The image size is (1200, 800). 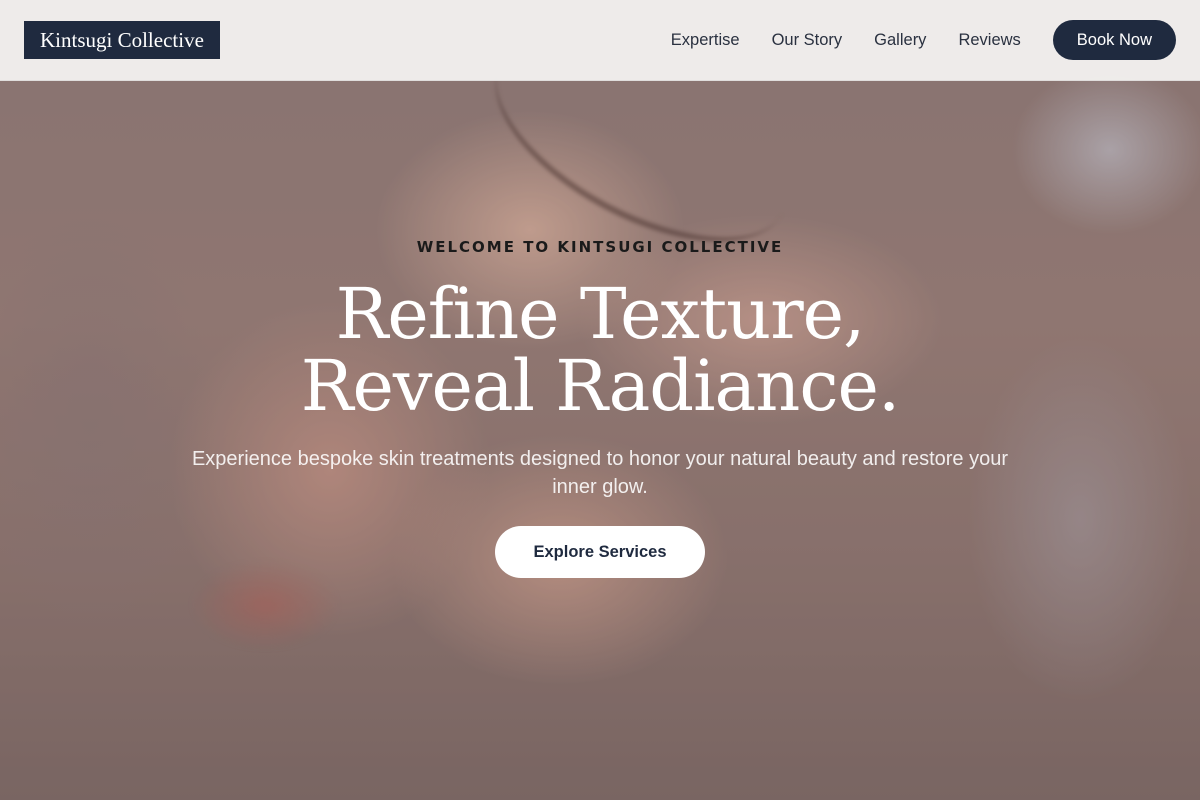 What do you see at coordinates (600, 386) in the screenshot?
I see `hero-headline-line2: Reveal Radiance.` at bounding box center [600, 386].